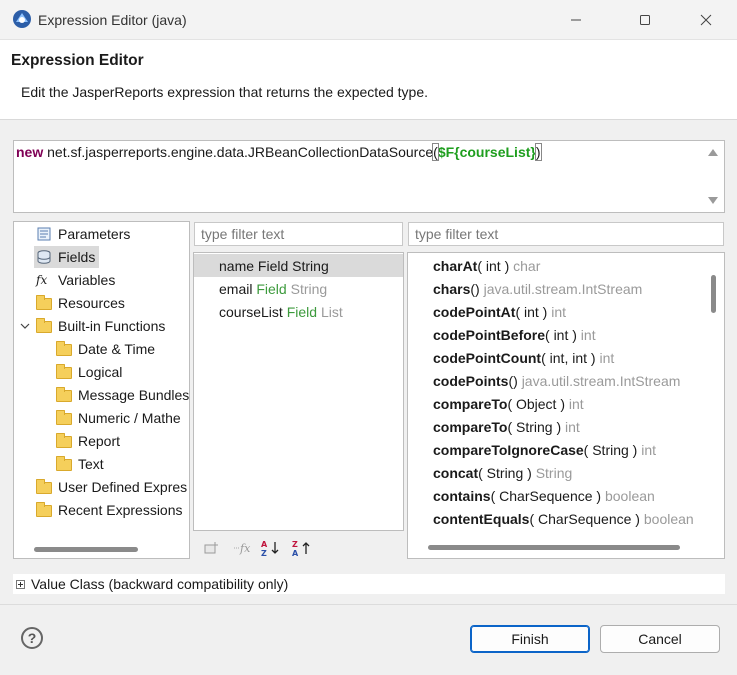 This screenshot has height=675, width=737. I want to click on tree-item-label: Report, so click(99, 441).